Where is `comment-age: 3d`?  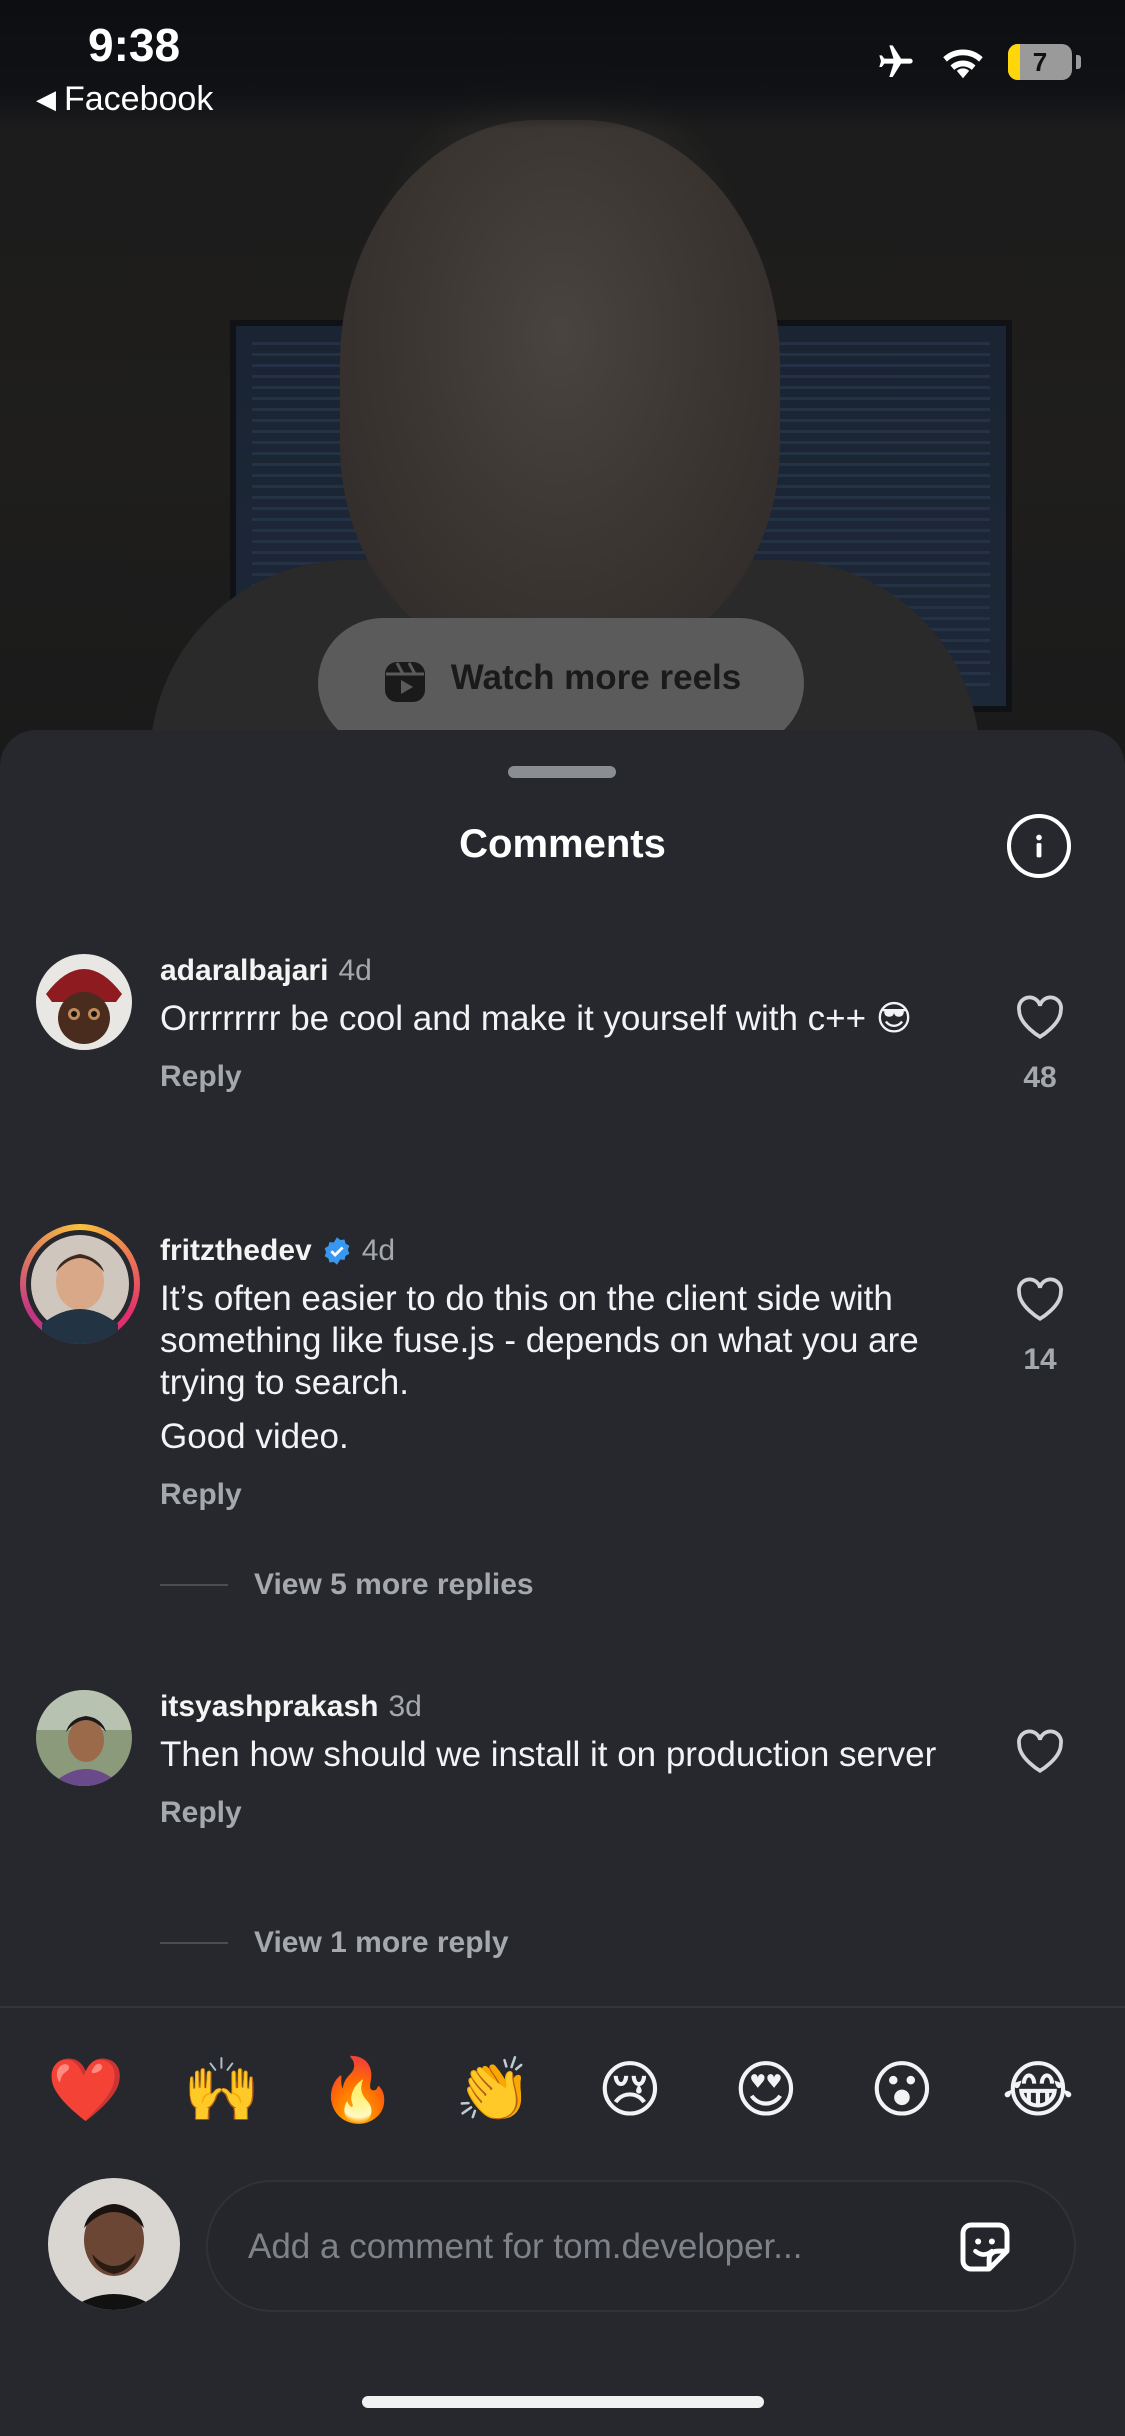
comment-age: 3d is located at coordinates (405, 1706).